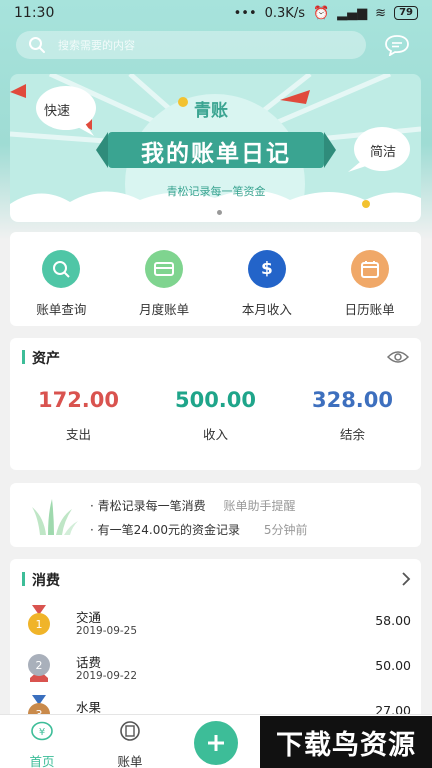 The image size is (432, 768). I want to click on alarm-icon: ⏰, so click(321, 13).